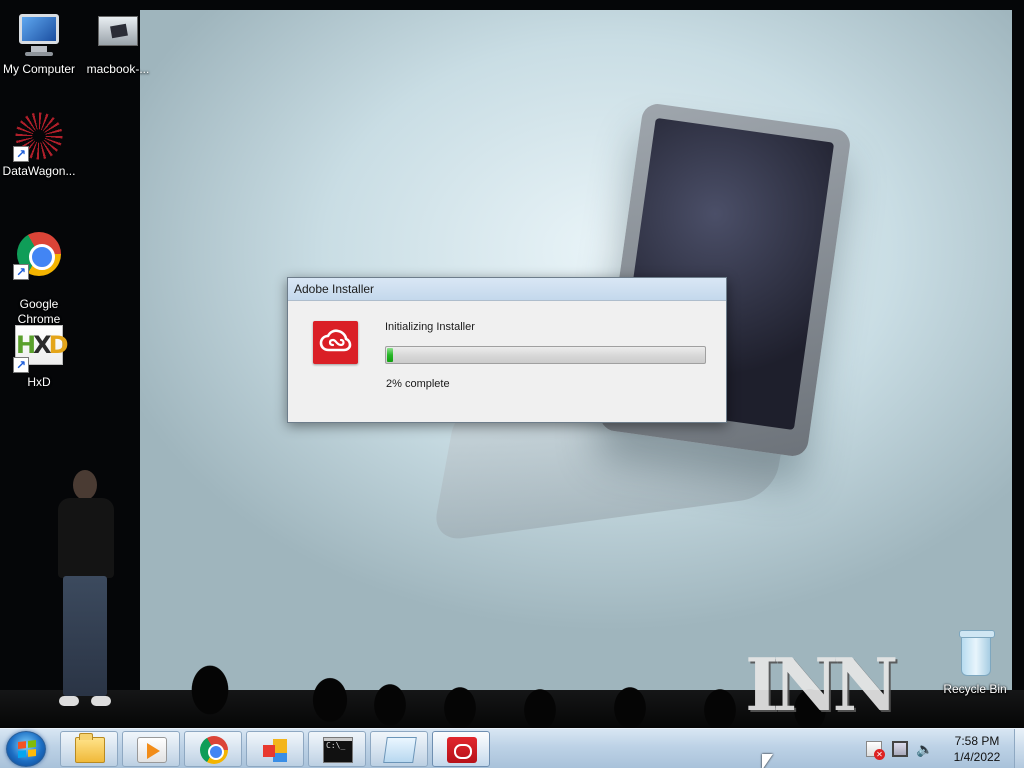  Describe the element at coordinates (41, 348) in the screenshot. I see `hxd-icon: HXD ↗` at that location.